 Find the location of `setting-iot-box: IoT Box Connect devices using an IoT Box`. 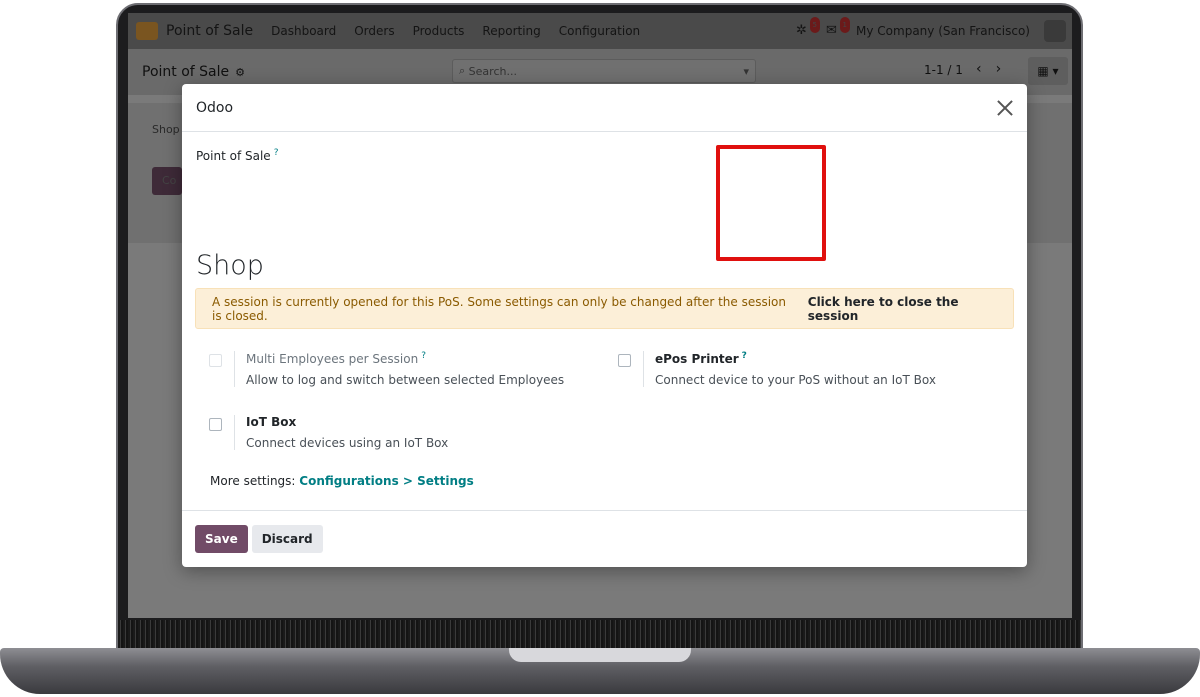

setting-iot-box: IoT Box Connect devices using an IoT Box is located at coordinates (328, 432).